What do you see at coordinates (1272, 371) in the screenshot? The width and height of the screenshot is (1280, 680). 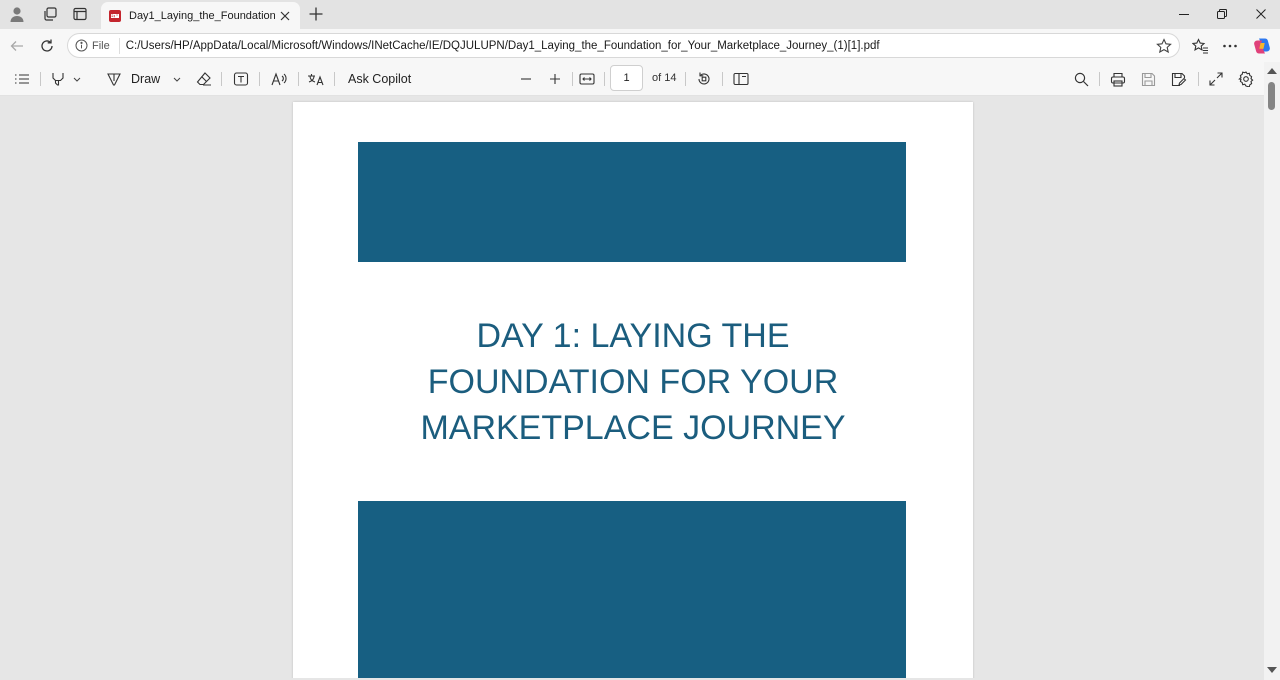 I see `vertical-scrollbar` at bounding box center [1272, 371].